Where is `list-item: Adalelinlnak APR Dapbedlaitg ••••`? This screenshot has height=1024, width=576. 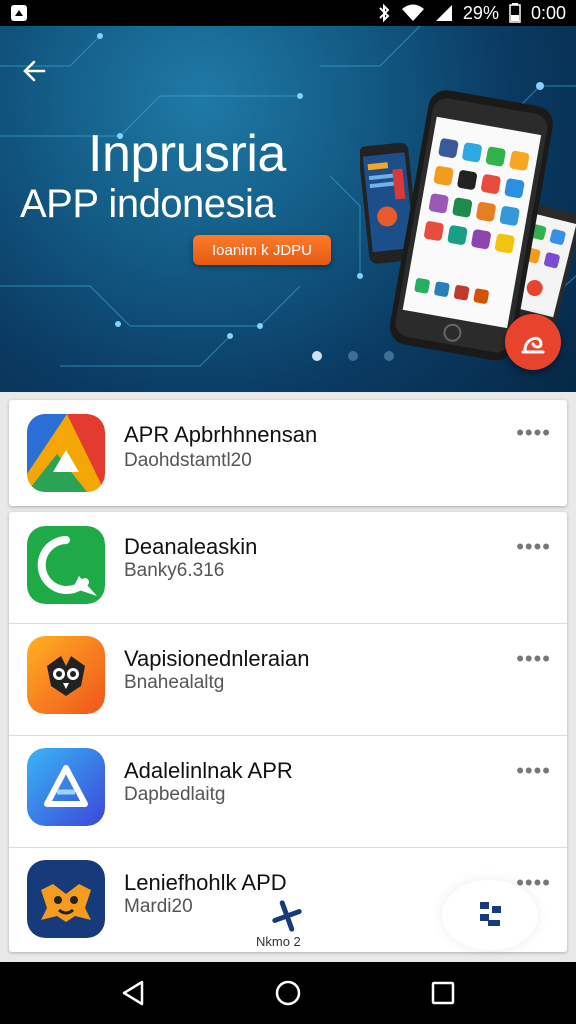
list-item: Adalelinlnak APR Dapbedlaitg •••• is located at coordinates (288, 792).